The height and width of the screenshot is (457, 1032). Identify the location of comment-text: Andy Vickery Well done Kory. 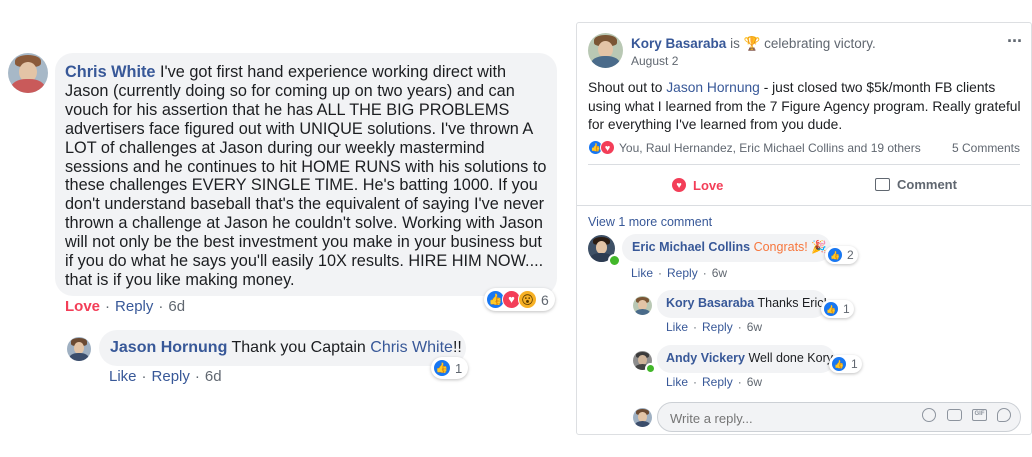
(749, 358).